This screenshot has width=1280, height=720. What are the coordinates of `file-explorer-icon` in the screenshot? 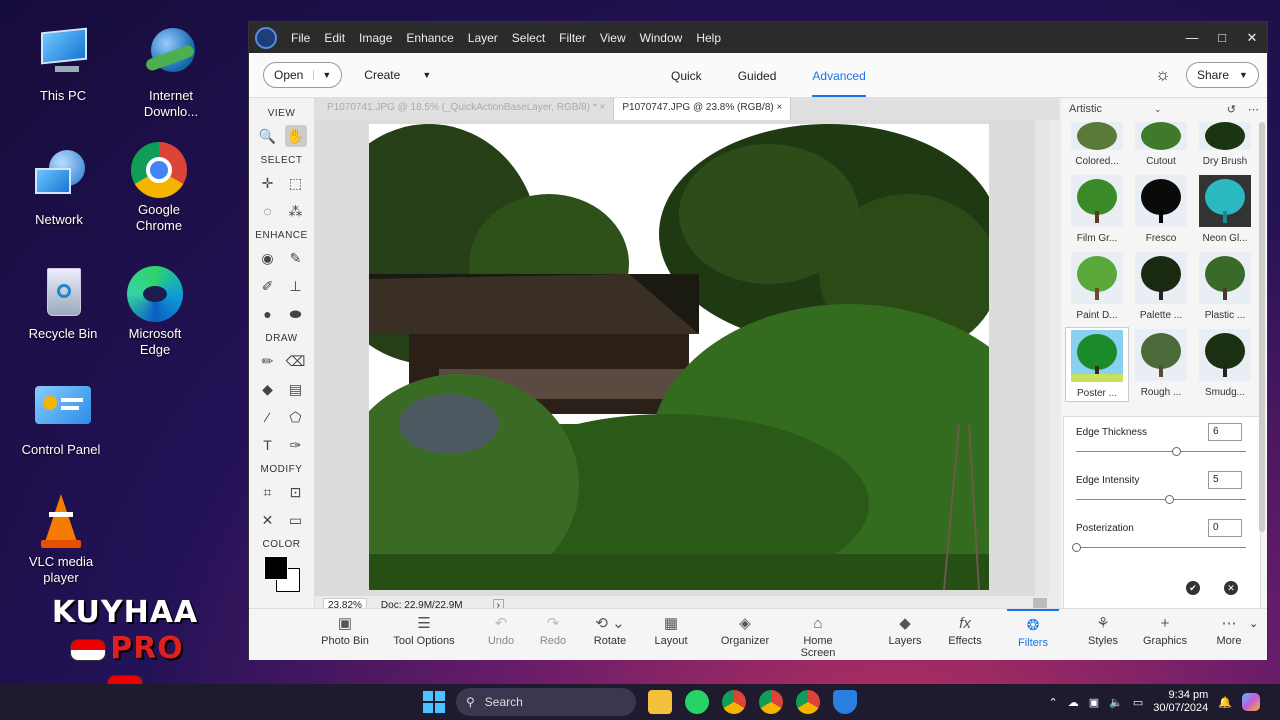 It's located at (660, 702).